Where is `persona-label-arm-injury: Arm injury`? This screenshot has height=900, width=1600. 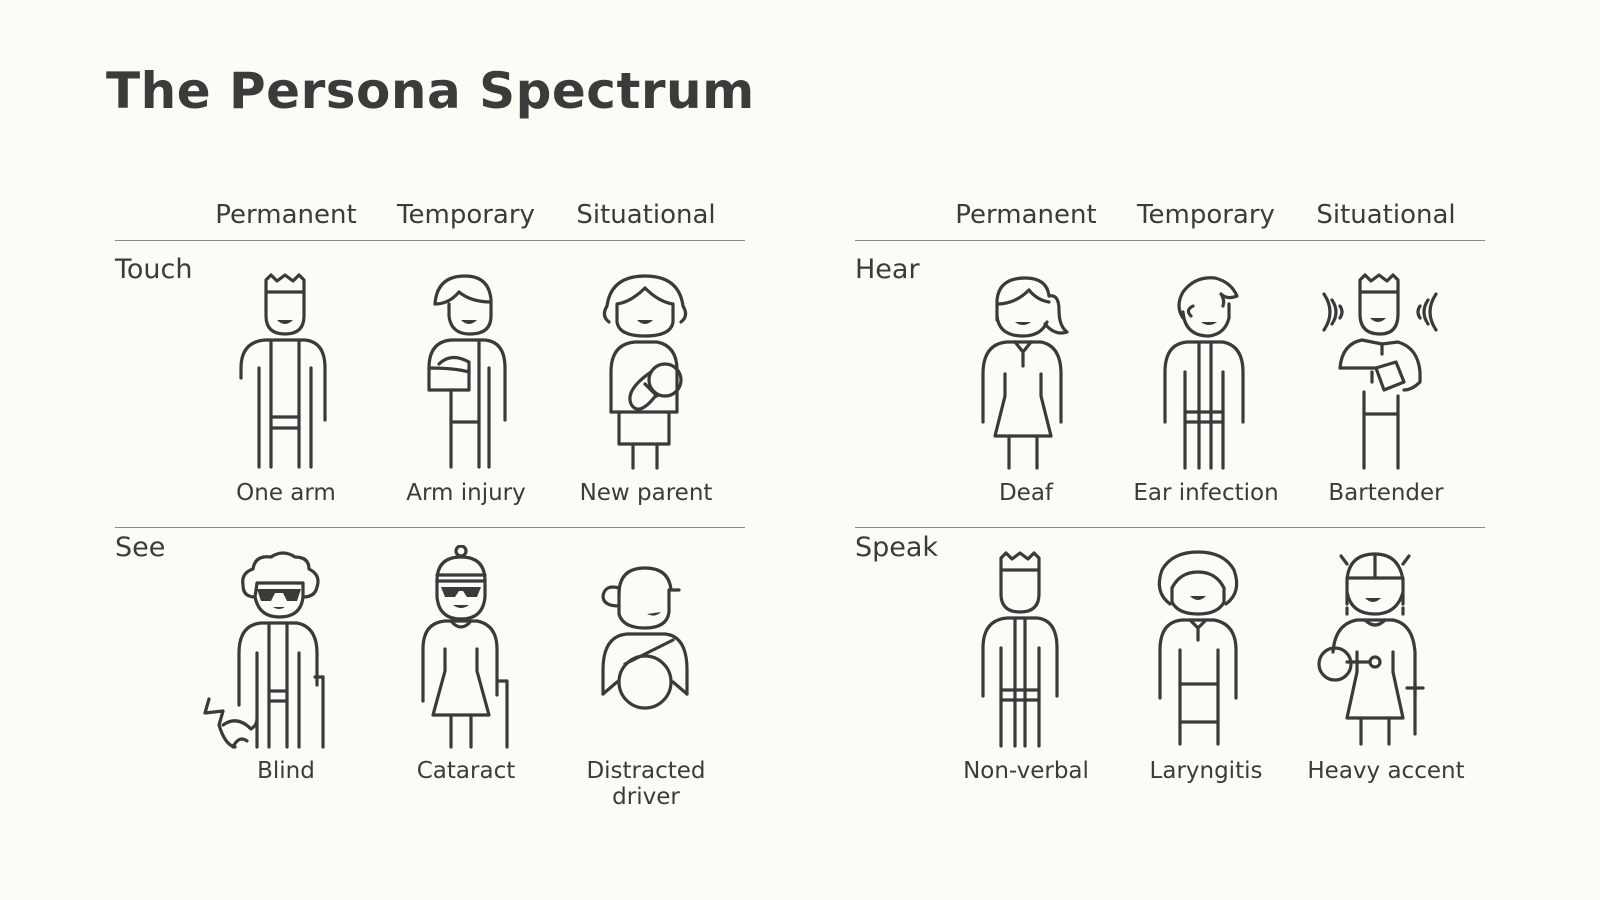 persona-label-arm-injury: Arm injury is located at coordinates (466, 493).